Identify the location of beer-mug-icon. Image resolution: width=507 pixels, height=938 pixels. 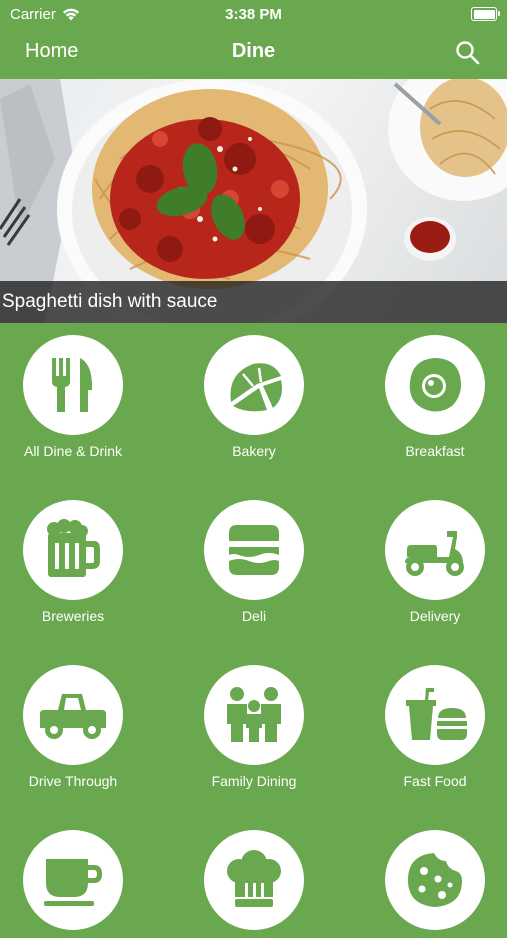
(73, 548).